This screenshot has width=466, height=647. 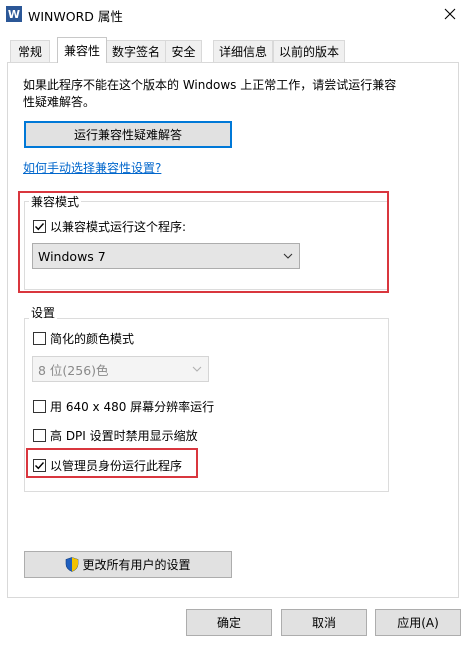 What do you see at coordinates (418, 622) in the screenshot?
I see `apply-button: 应用(A)` at bounding box center [418, 622].